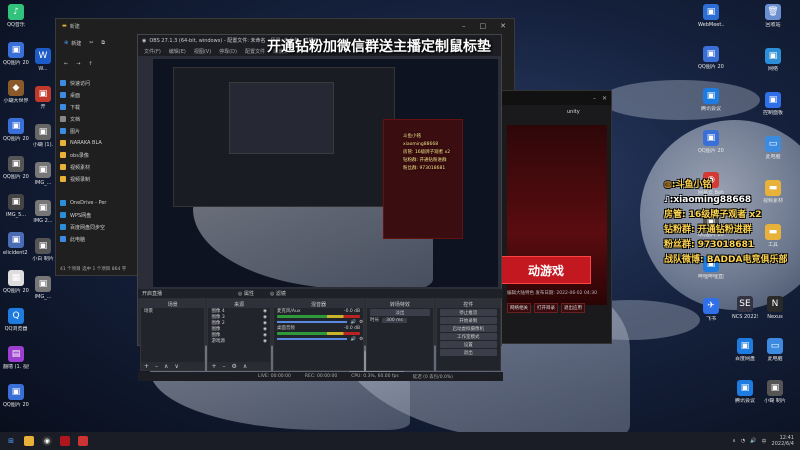  What do you see at coordinates (468, 352) in the screenshot?
I see `control-button: 退出` at bounding box center [468, 352].